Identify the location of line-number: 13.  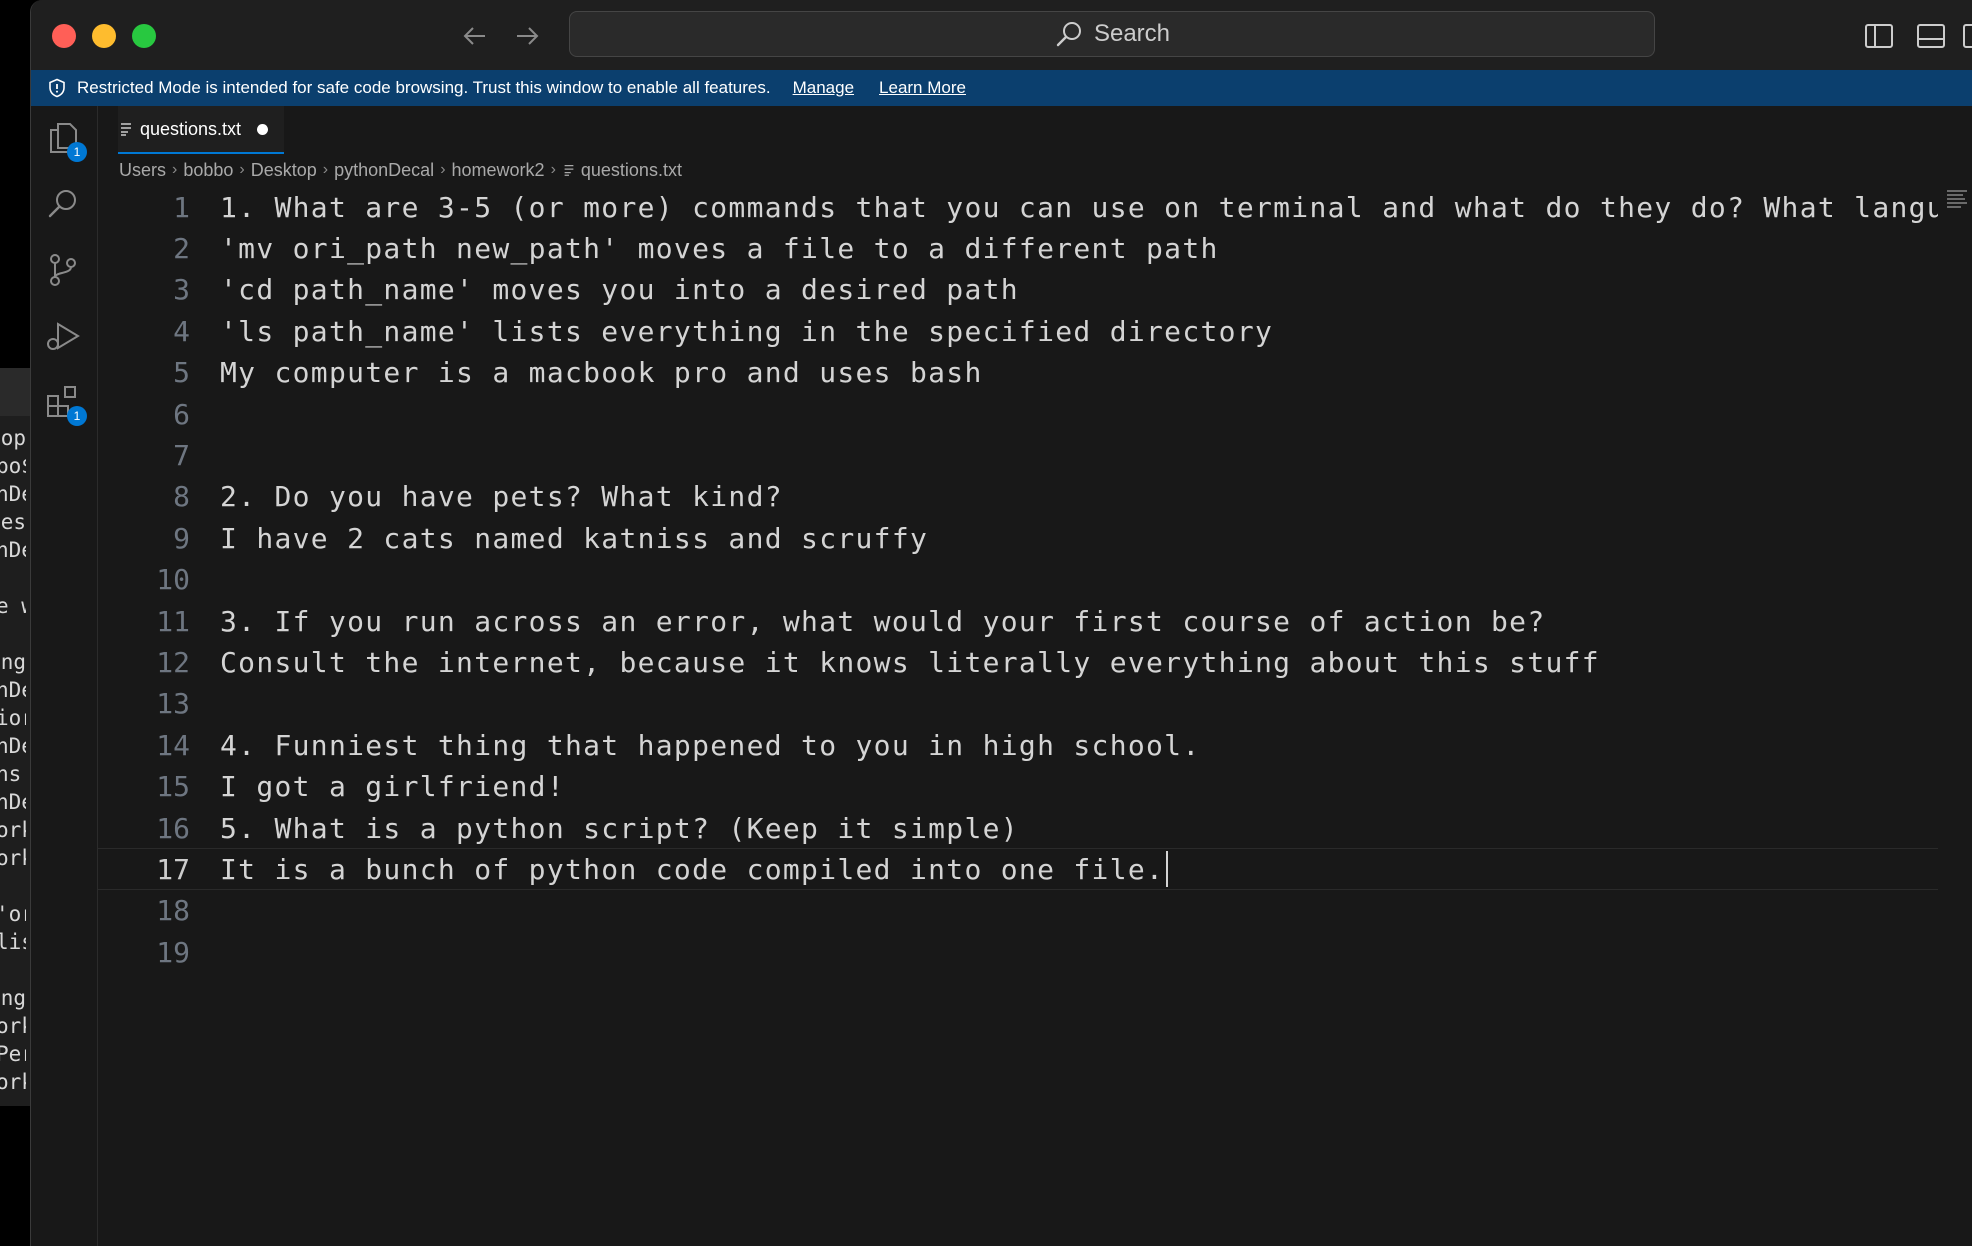
(173, 704).